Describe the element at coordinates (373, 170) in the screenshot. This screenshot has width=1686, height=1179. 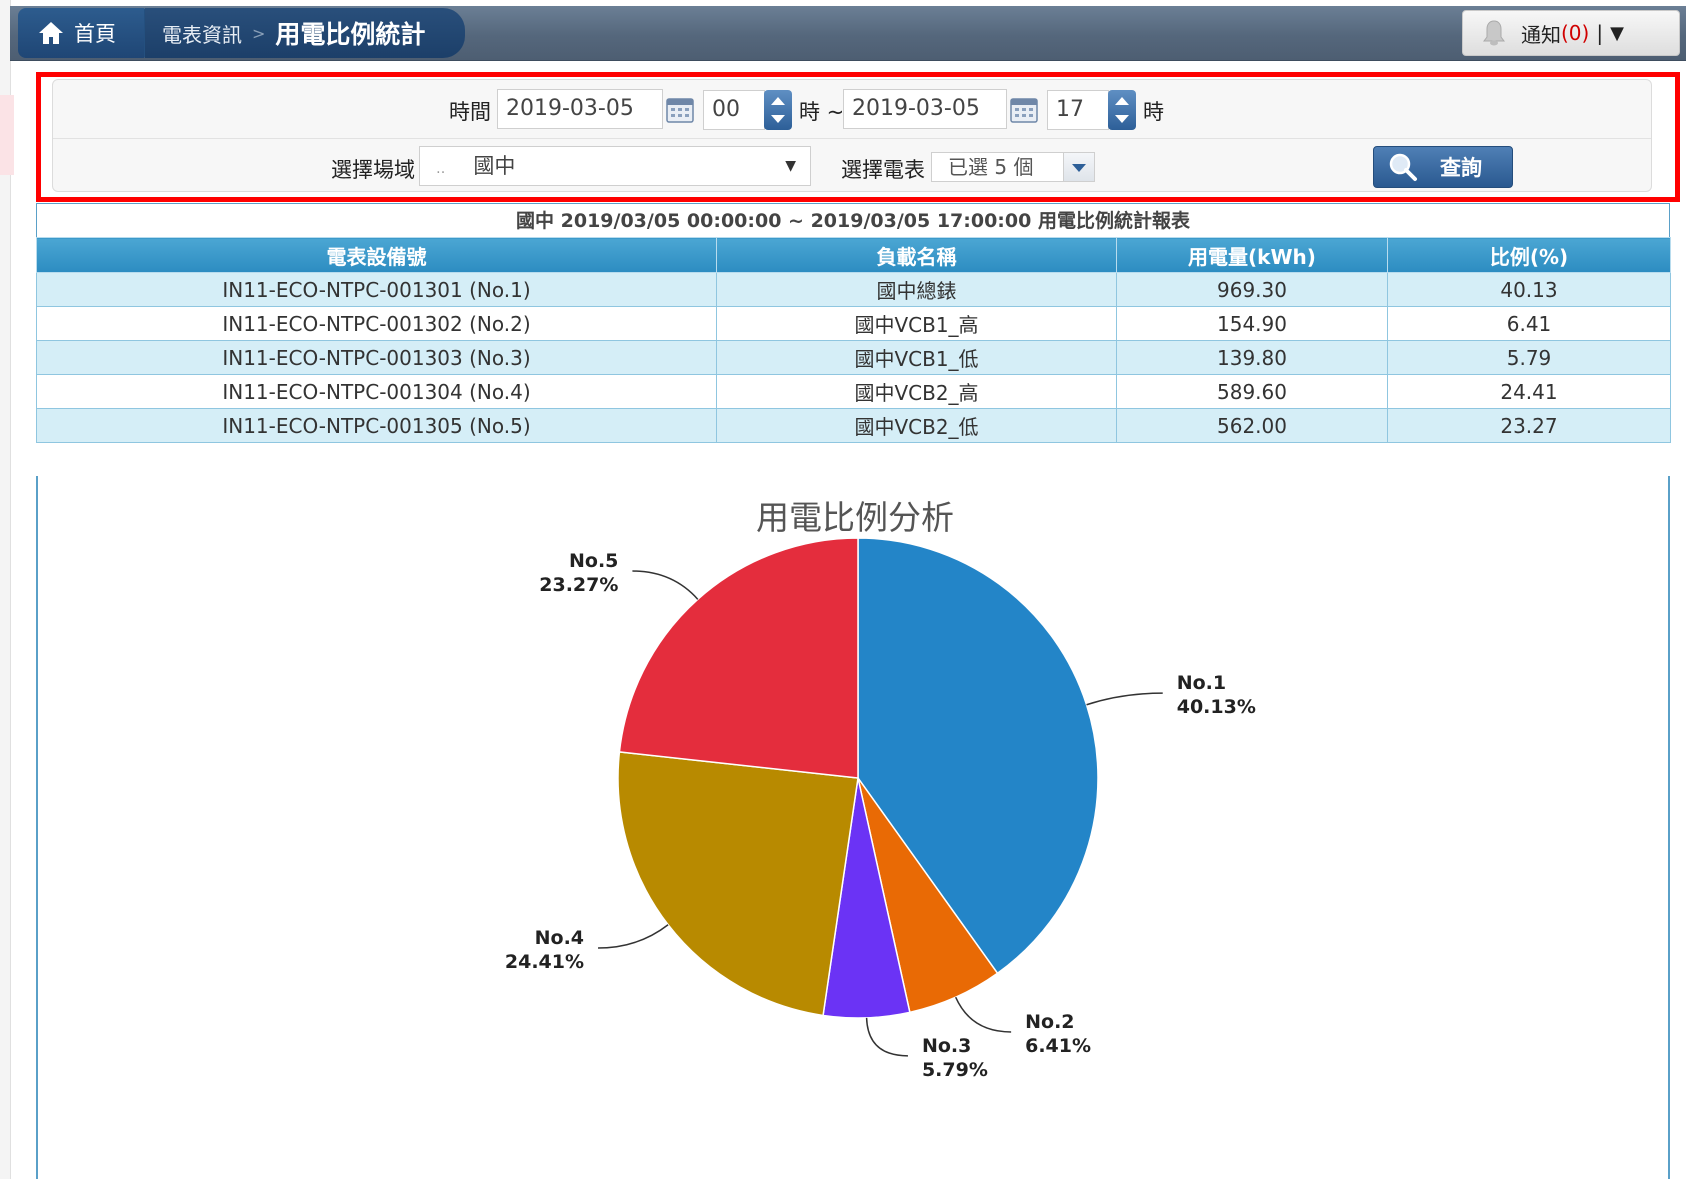
I see `site-label: 選擇場域` at that location.